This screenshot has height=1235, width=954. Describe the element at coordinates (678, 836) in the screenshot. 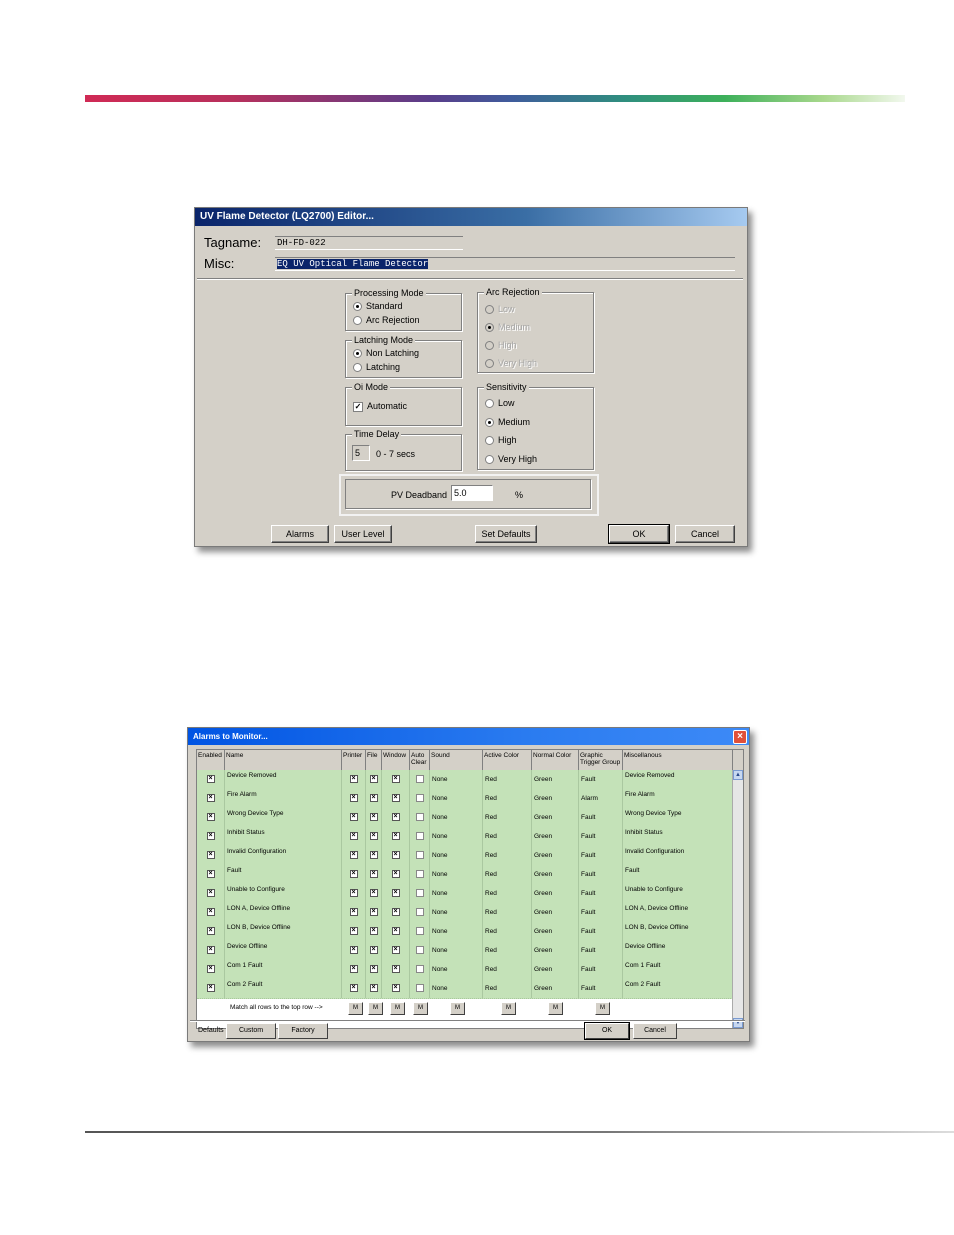

I see `cell-misc: Inhibit Status` at that location.